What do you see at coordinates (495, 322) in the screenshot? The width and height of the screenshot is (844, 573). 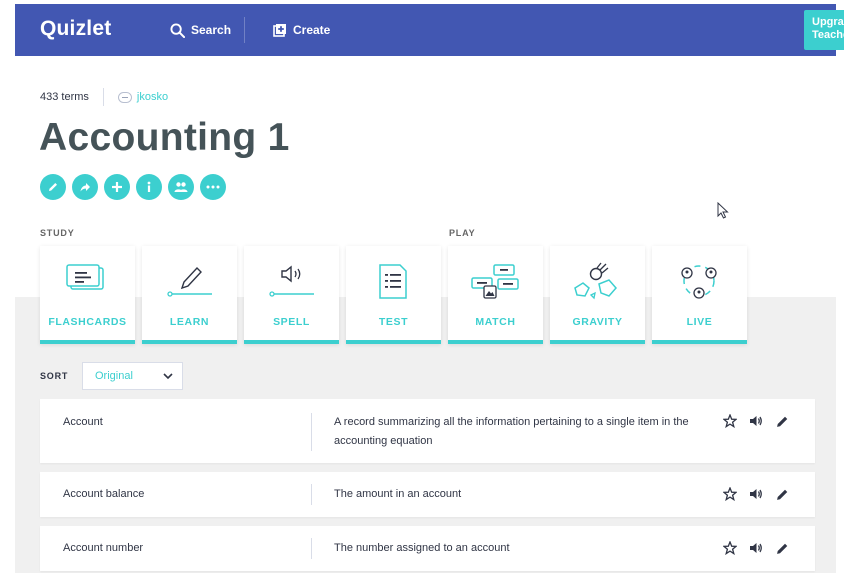 I see `mode-label: MATCH` at bounding box center [495, 322].